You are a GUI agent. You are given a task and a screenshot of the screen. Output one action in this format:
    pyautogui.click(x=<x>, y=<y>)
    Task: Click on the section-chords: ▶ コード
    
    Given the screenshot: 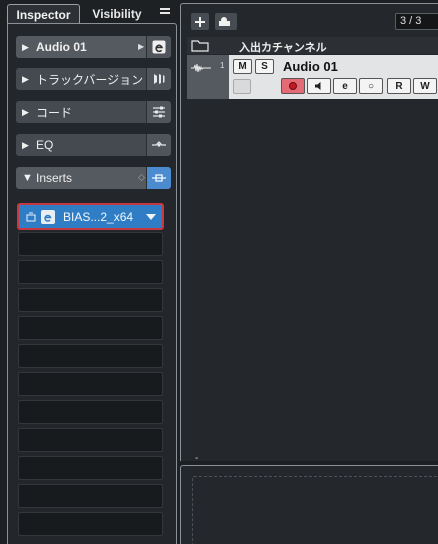 What is the action you would take?
    pyautogui.click(x=93, y=112)
    